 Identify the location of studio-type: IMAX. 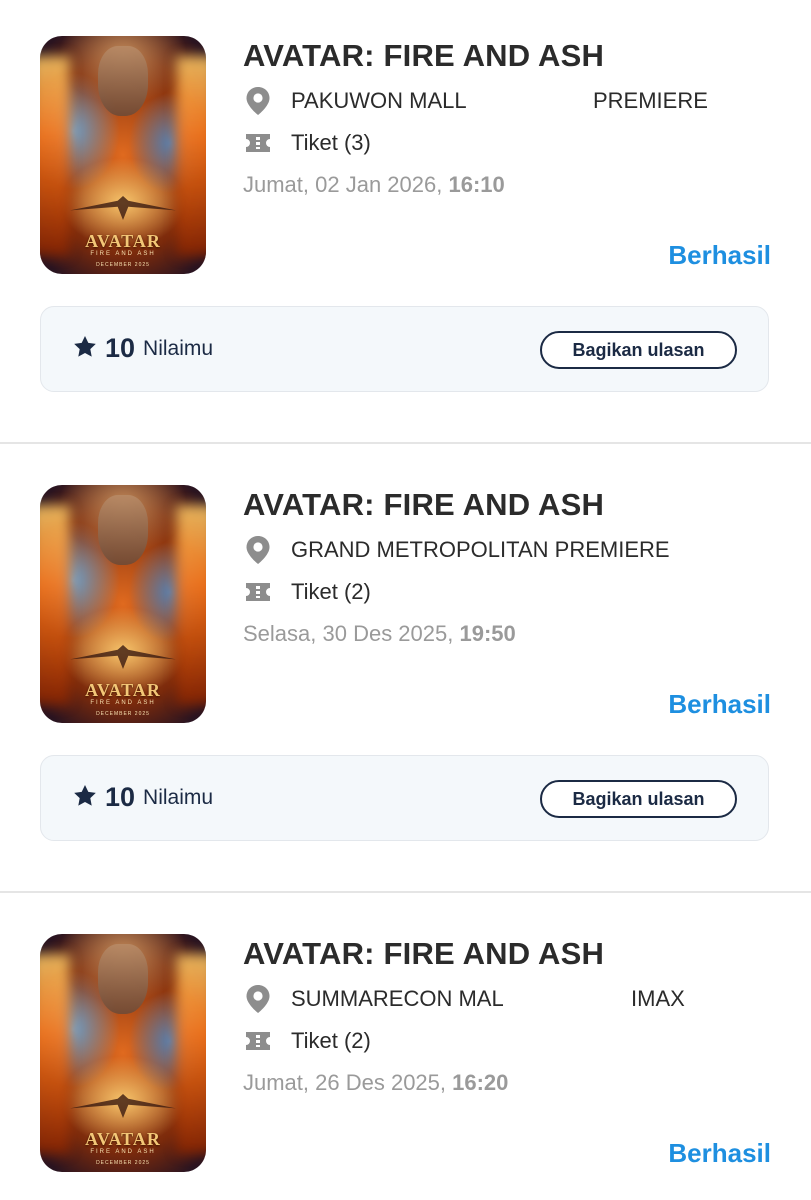
(658, 998).